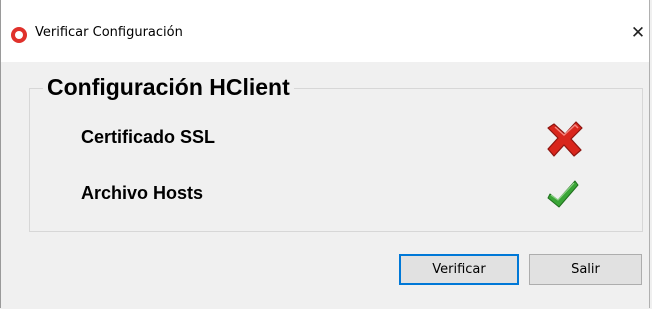 The width and height of the screenshot is (652, 309). Describe the element at coordinates (168, 87) in the screenshot. I see `group-title: Configuración HClient` at that location.